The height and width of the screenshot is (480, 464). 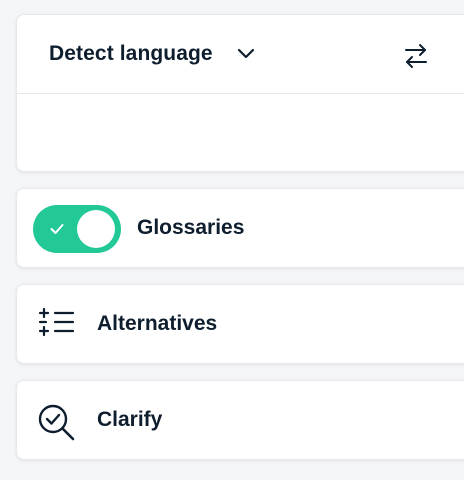 What do you see at coordinates (131, 54) in the screenshot?
I see `detect-language-label: Detect language` at bounding box center [131, 54].